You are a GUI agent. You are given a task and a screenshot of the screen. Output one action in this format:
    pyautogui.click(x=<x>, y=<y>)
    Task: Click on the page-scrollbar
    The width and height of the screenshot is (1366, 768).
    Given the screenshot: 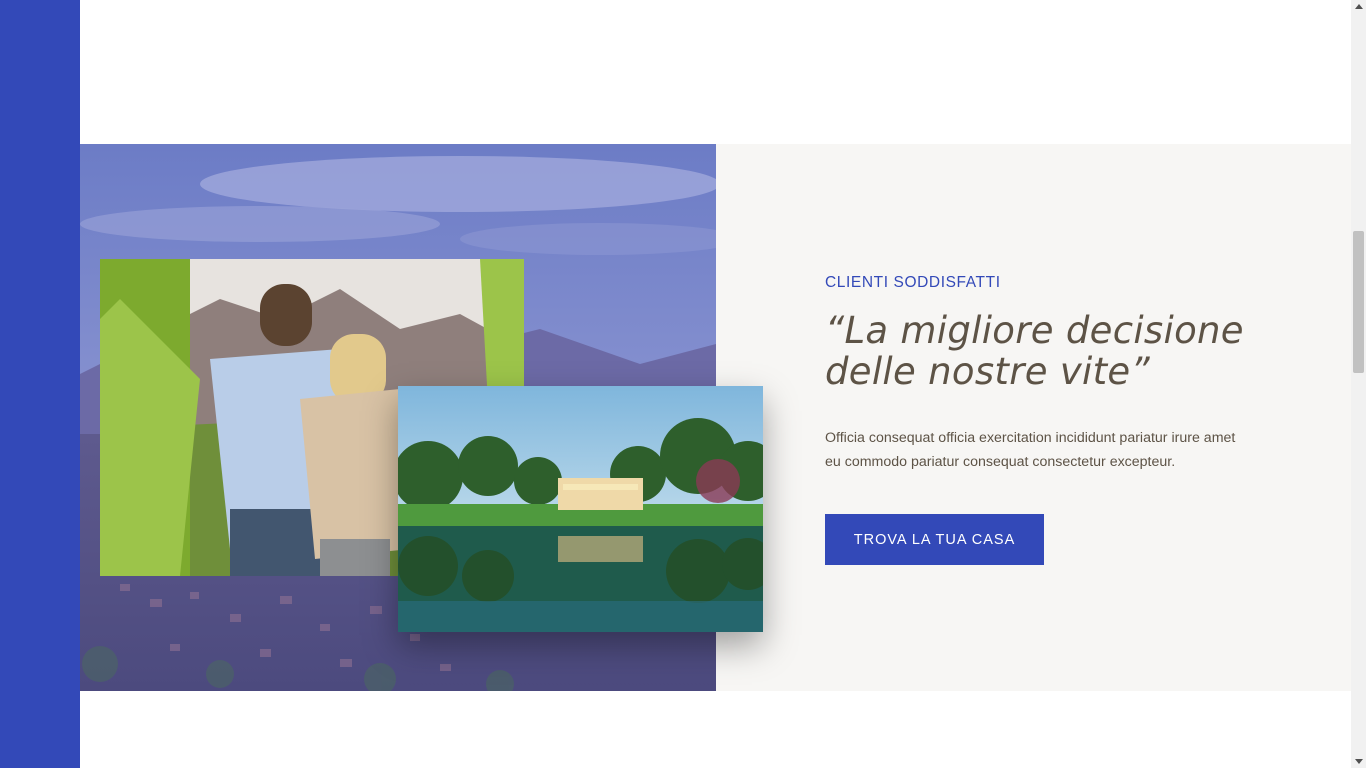 What is the action you would take?
    pyautogui.click(x=1358, y=384)
    